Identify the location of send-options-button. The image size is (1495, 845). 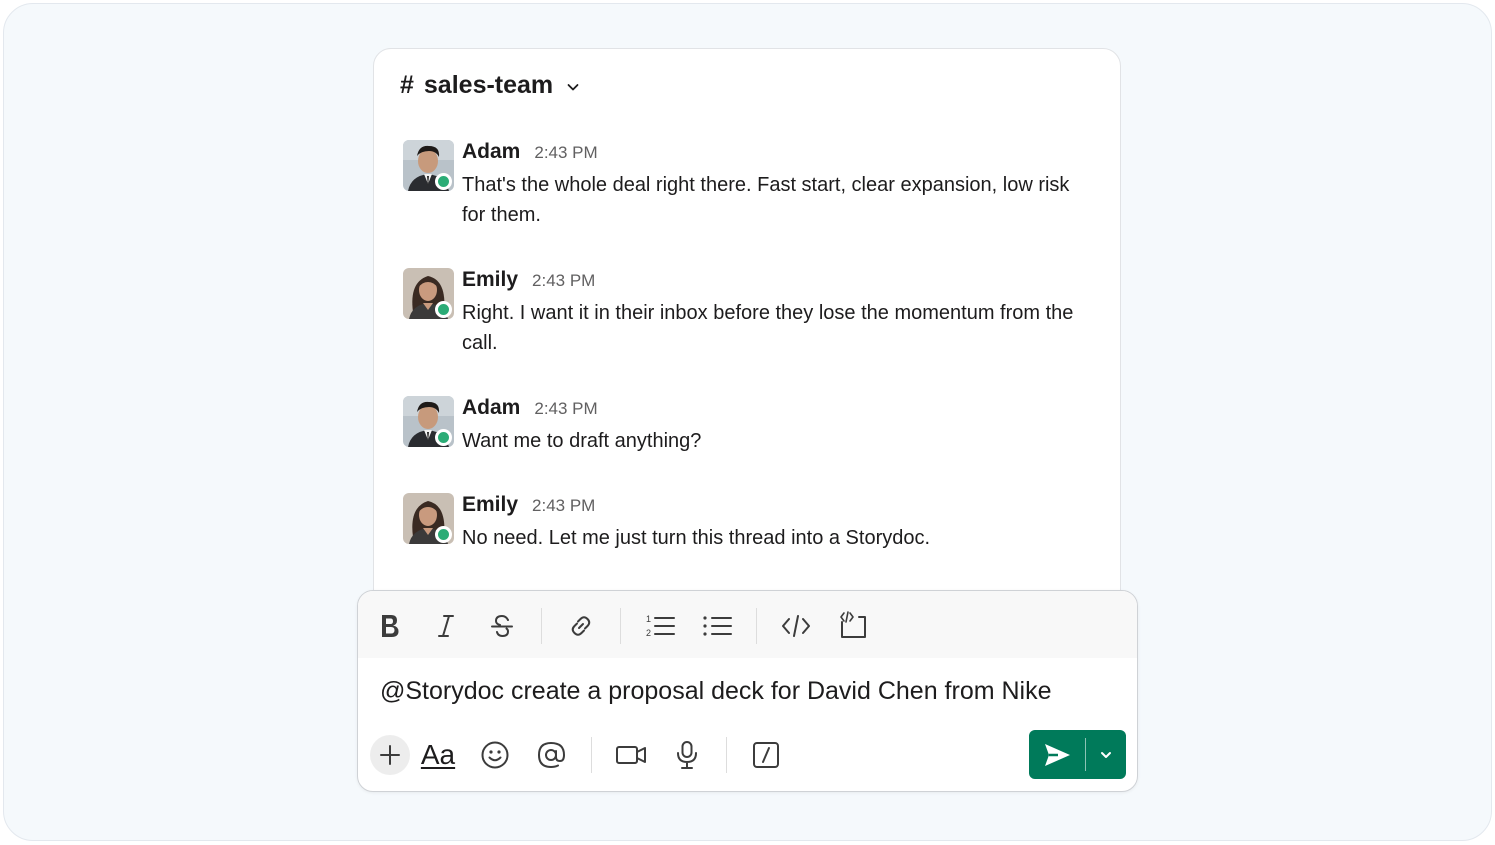
(1106, 754).